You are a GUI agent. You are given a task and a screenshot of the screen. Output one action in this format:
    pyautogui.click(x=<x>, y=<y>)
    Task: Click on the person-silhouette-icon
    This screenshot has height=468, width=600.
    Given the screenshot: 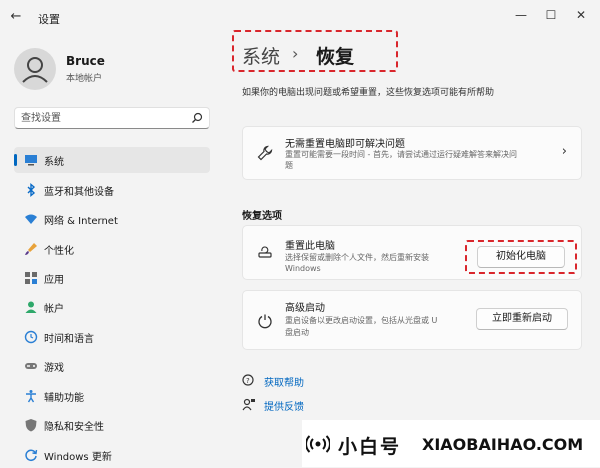 What is the action you would take?
    pyautogui.click(x=35, y=70)
    